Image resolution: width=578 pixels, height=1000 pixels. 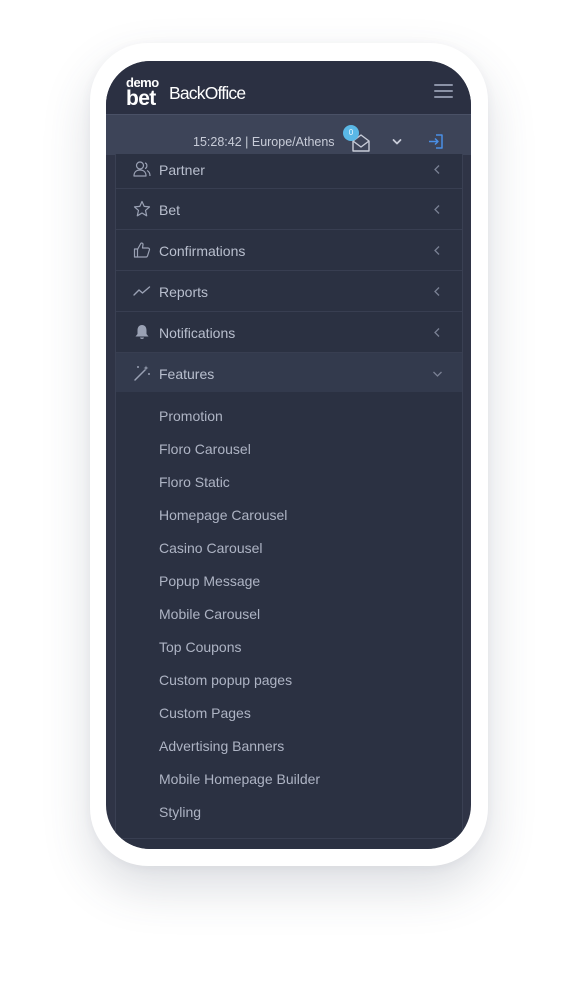 What do you see at coordinates (289, 781) in the screenshot?
I see `submenu-item-mobile-homepage-builder: Mobile Homepage Builder` at bounding box center [289, 781].